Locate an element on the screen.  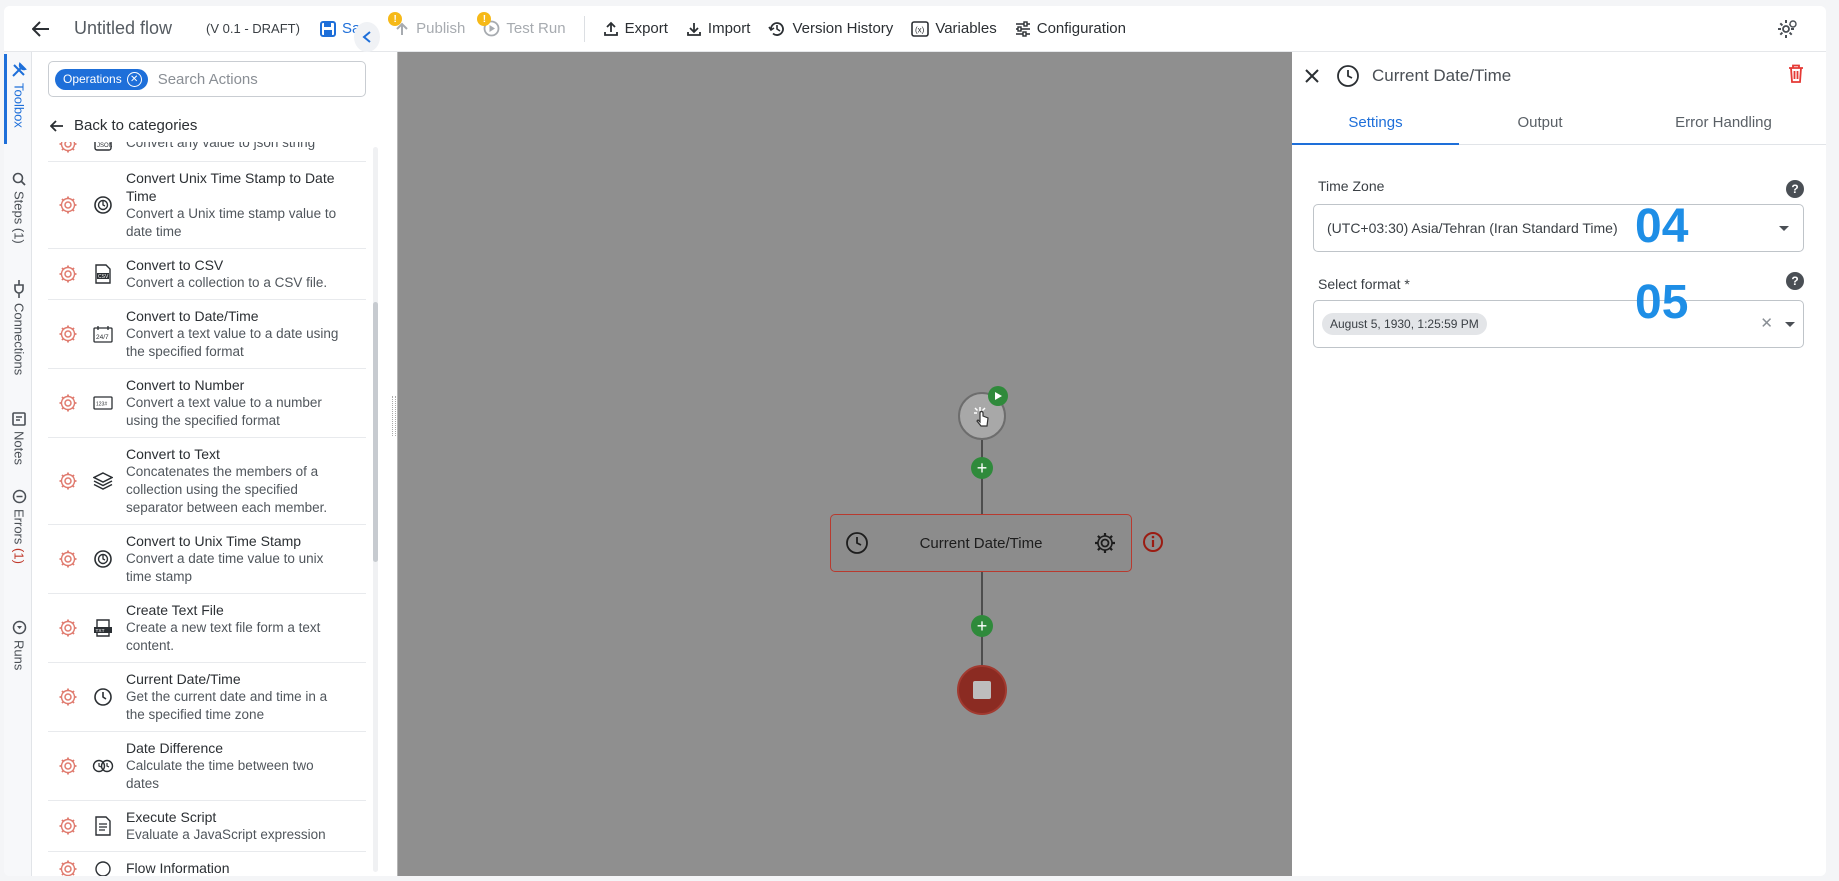
chip-label: Operations is located at coordinates (92, 79).